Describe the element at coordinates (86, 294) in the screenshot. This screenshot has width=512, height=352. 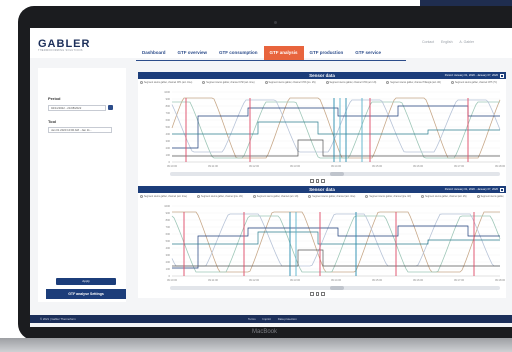
I see `settings-button: GTF analyse Settings` at that location.